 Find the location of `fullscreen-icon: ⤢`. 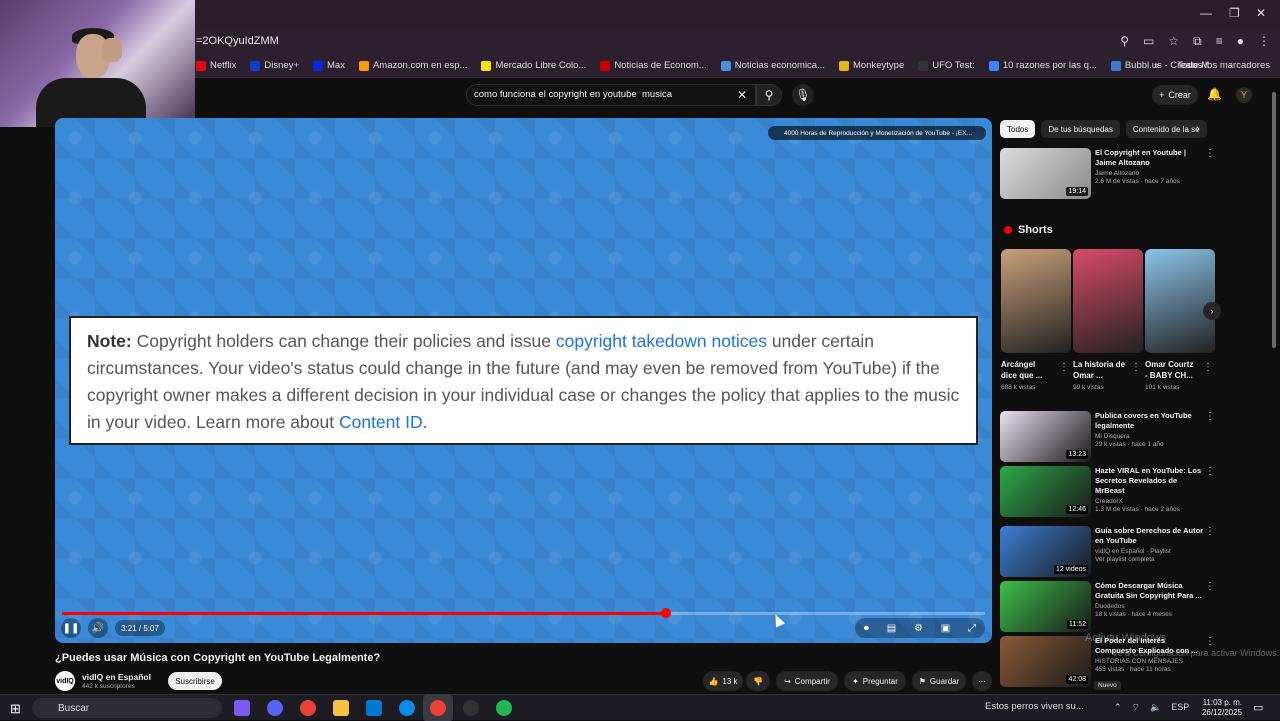

fullscreen-icon: ⤢ is located at coordinates (972, 628).